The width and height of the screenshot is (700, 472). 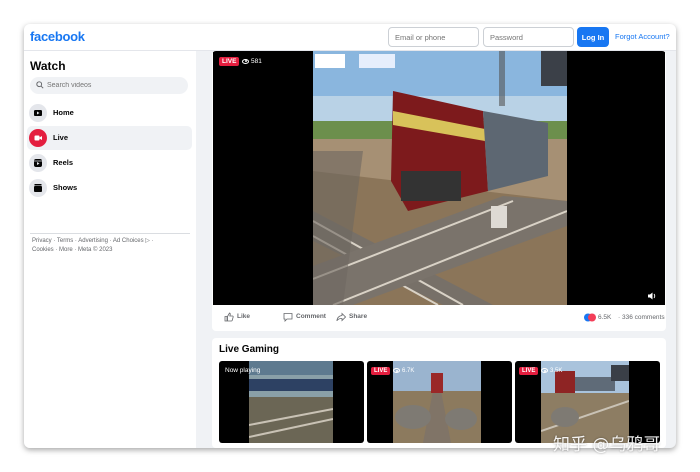 I want to click on like-icon, so click(x=229, y=317).